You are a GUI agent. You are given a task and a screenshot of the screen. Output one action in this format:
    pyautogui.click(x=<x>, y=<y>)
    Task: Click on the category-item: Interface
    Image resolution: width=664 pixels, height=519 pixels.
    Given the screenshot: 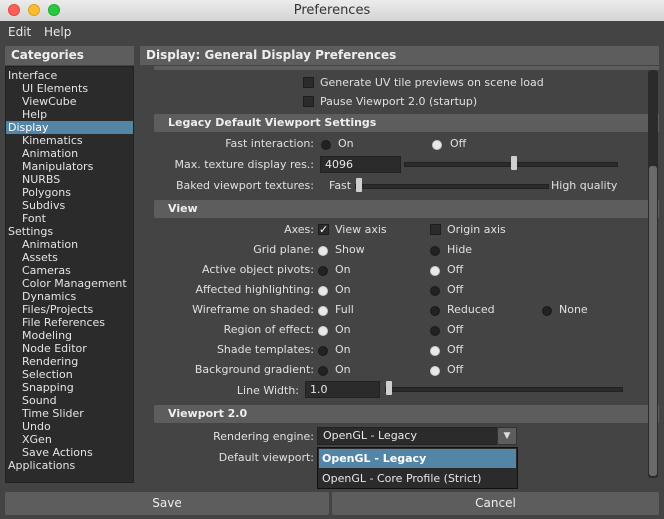 What is the action you would take?
    pyautogui.click(x=69, y=75)
    